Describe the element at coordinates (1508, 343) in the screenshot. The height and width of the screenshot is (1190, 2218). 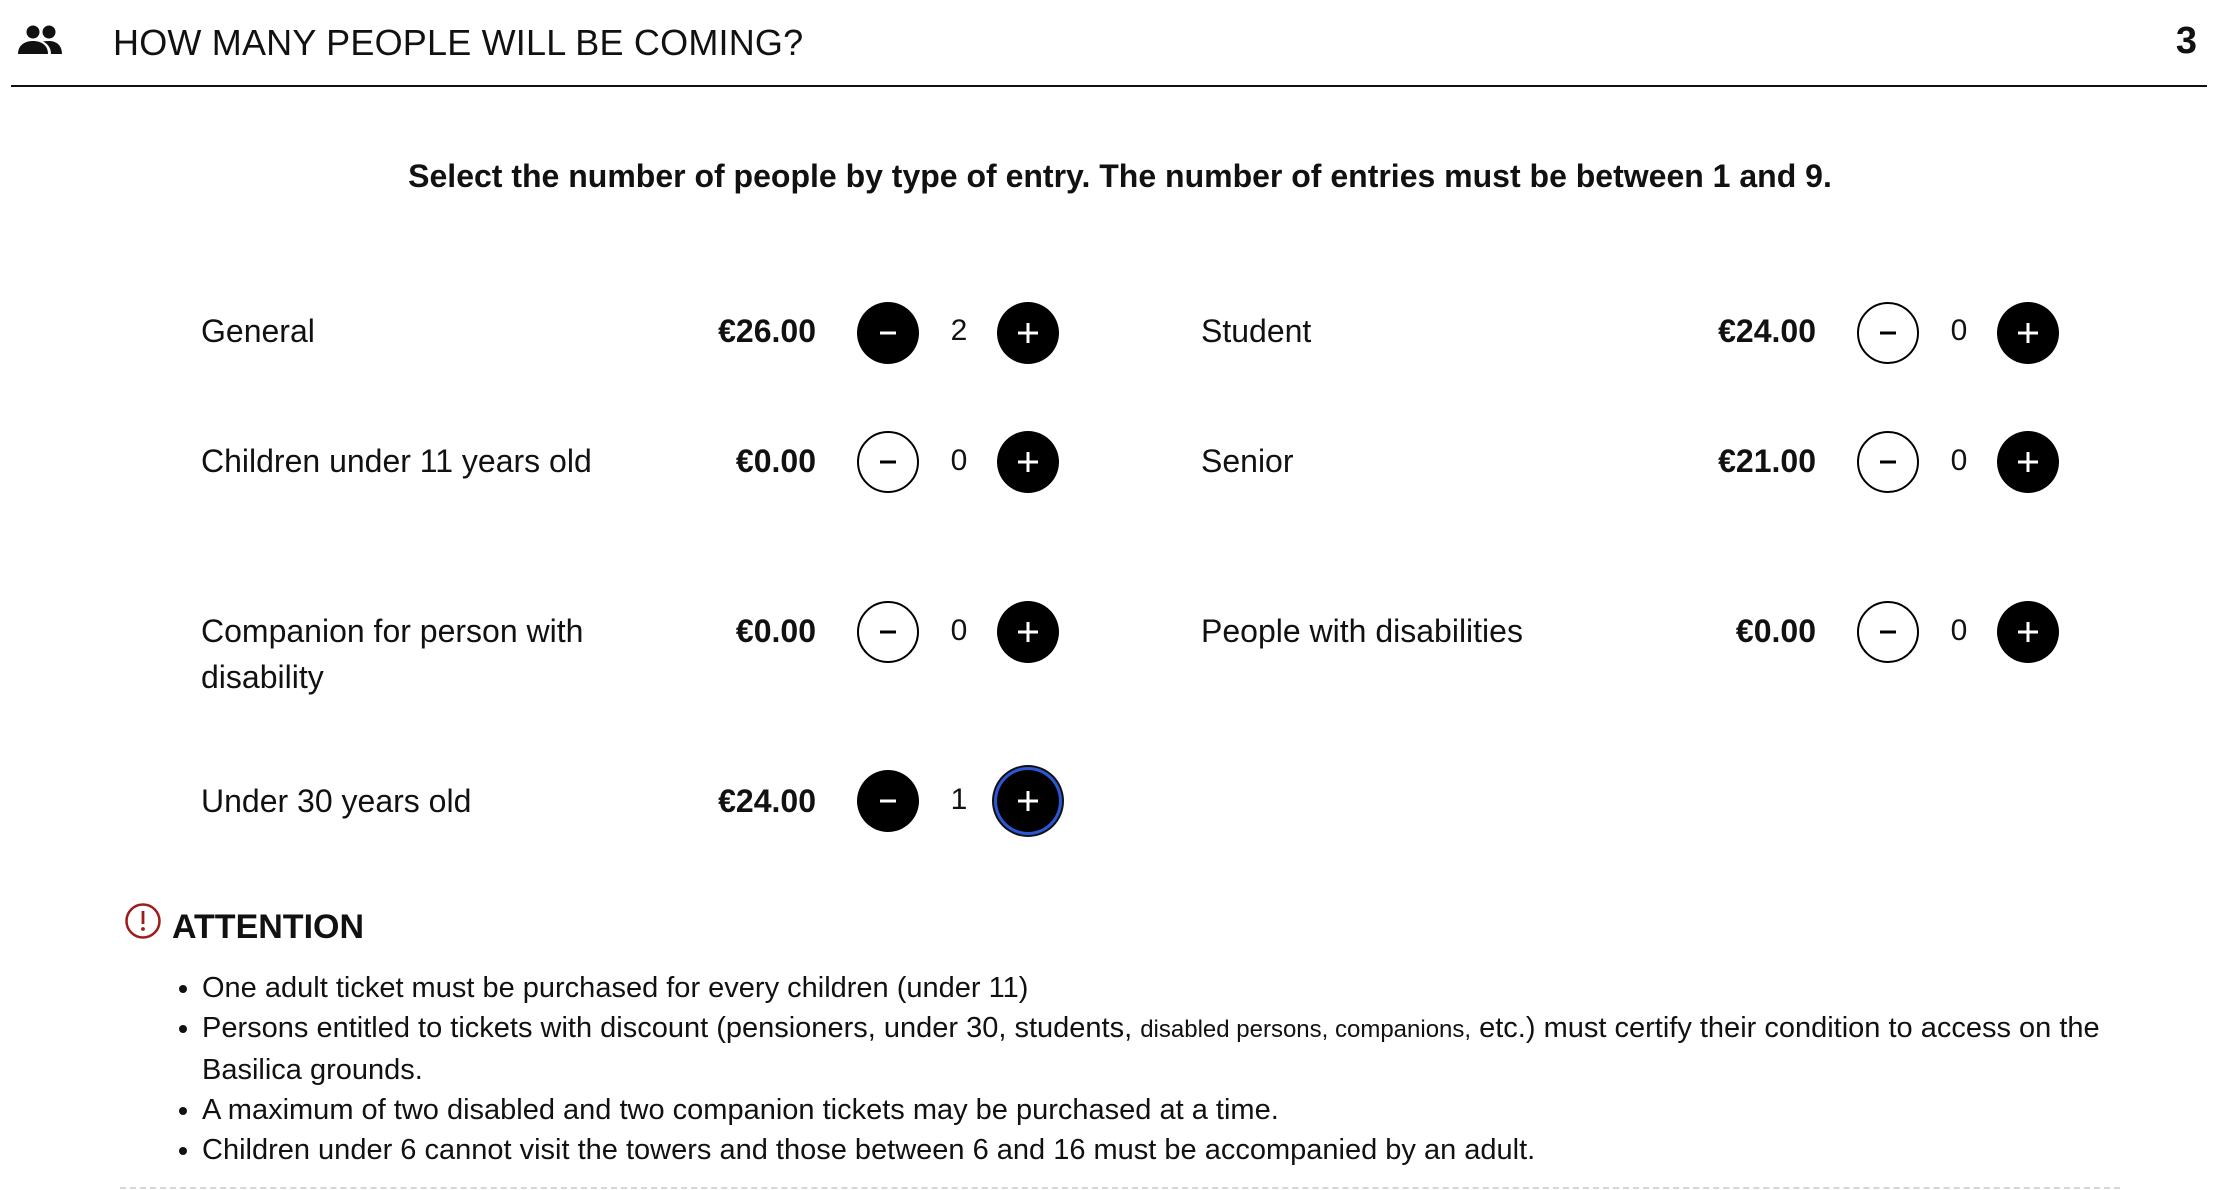
I see `ticket-row-student: Student €24.00` at that location.